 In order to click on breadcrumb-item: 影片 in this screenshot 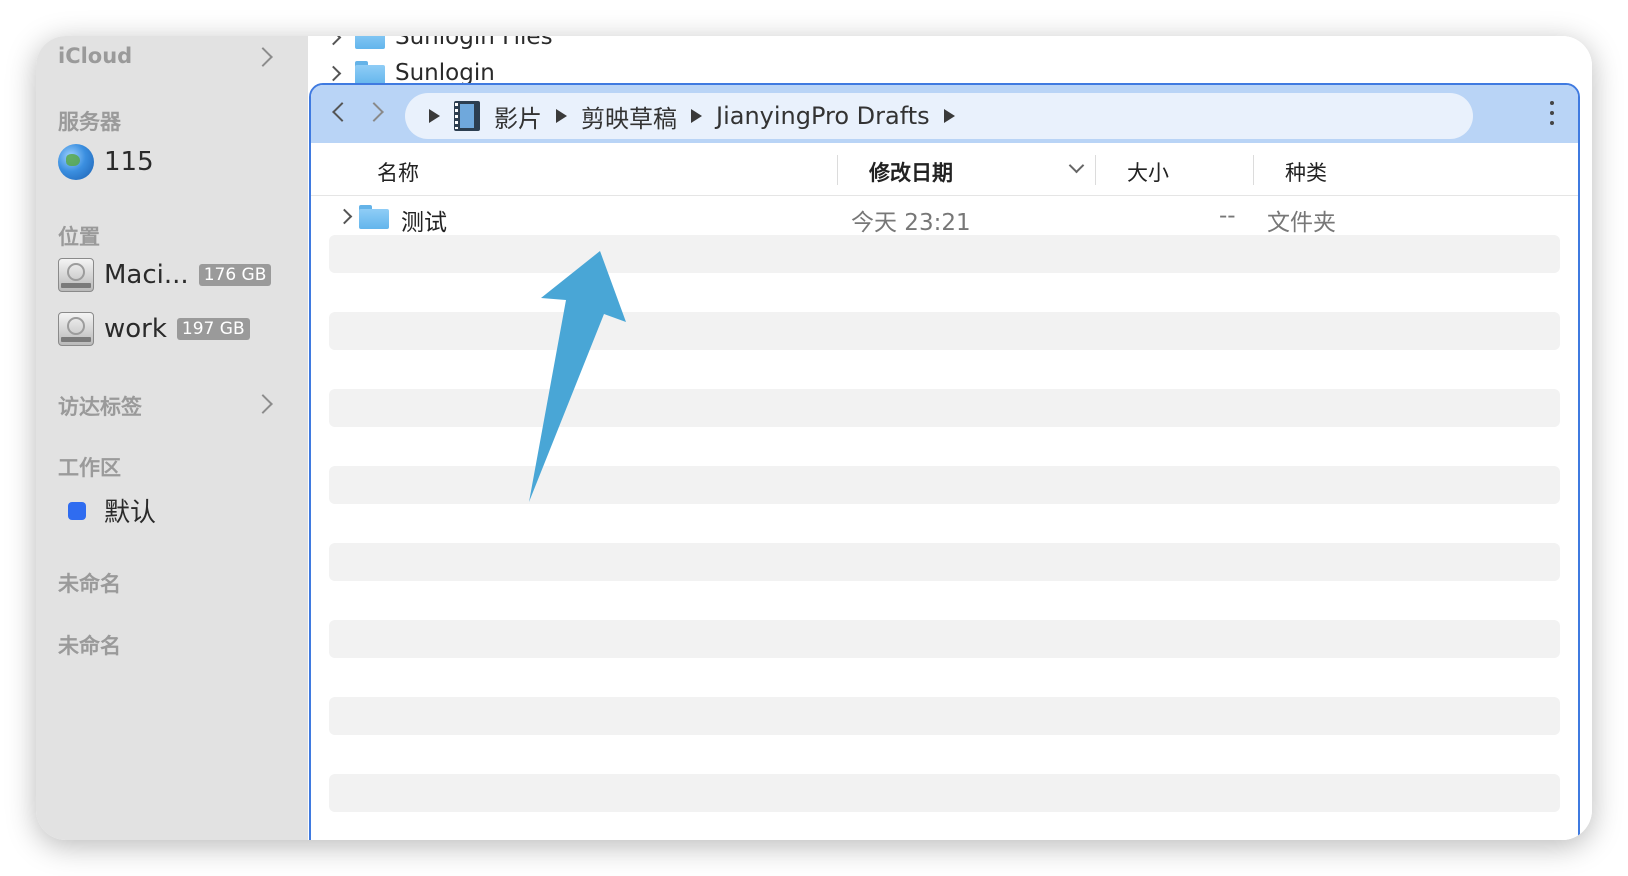, I will do `click(518, 116)`.